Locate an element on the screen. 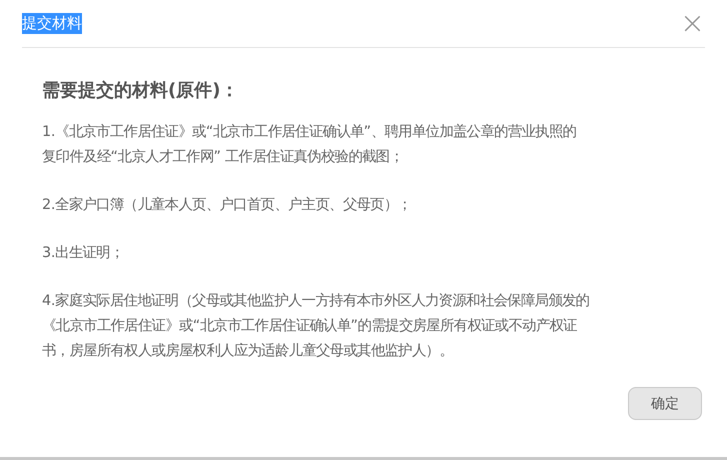 The height and width of the screenshot is (460, 727). requirement-text: 4.家庭实际居住地证明（父母或其他监护人一方持有本市外区人力资源和社会保障局颁发的 《北京市工作居住证》或“北京市工作居住证确认单”的需提交房屋所有权证或不动产权证 书，房屋所有权人或房屋权利人应为适龄儿童父母或其他监护人）。 is located at coordinates (316, 326).